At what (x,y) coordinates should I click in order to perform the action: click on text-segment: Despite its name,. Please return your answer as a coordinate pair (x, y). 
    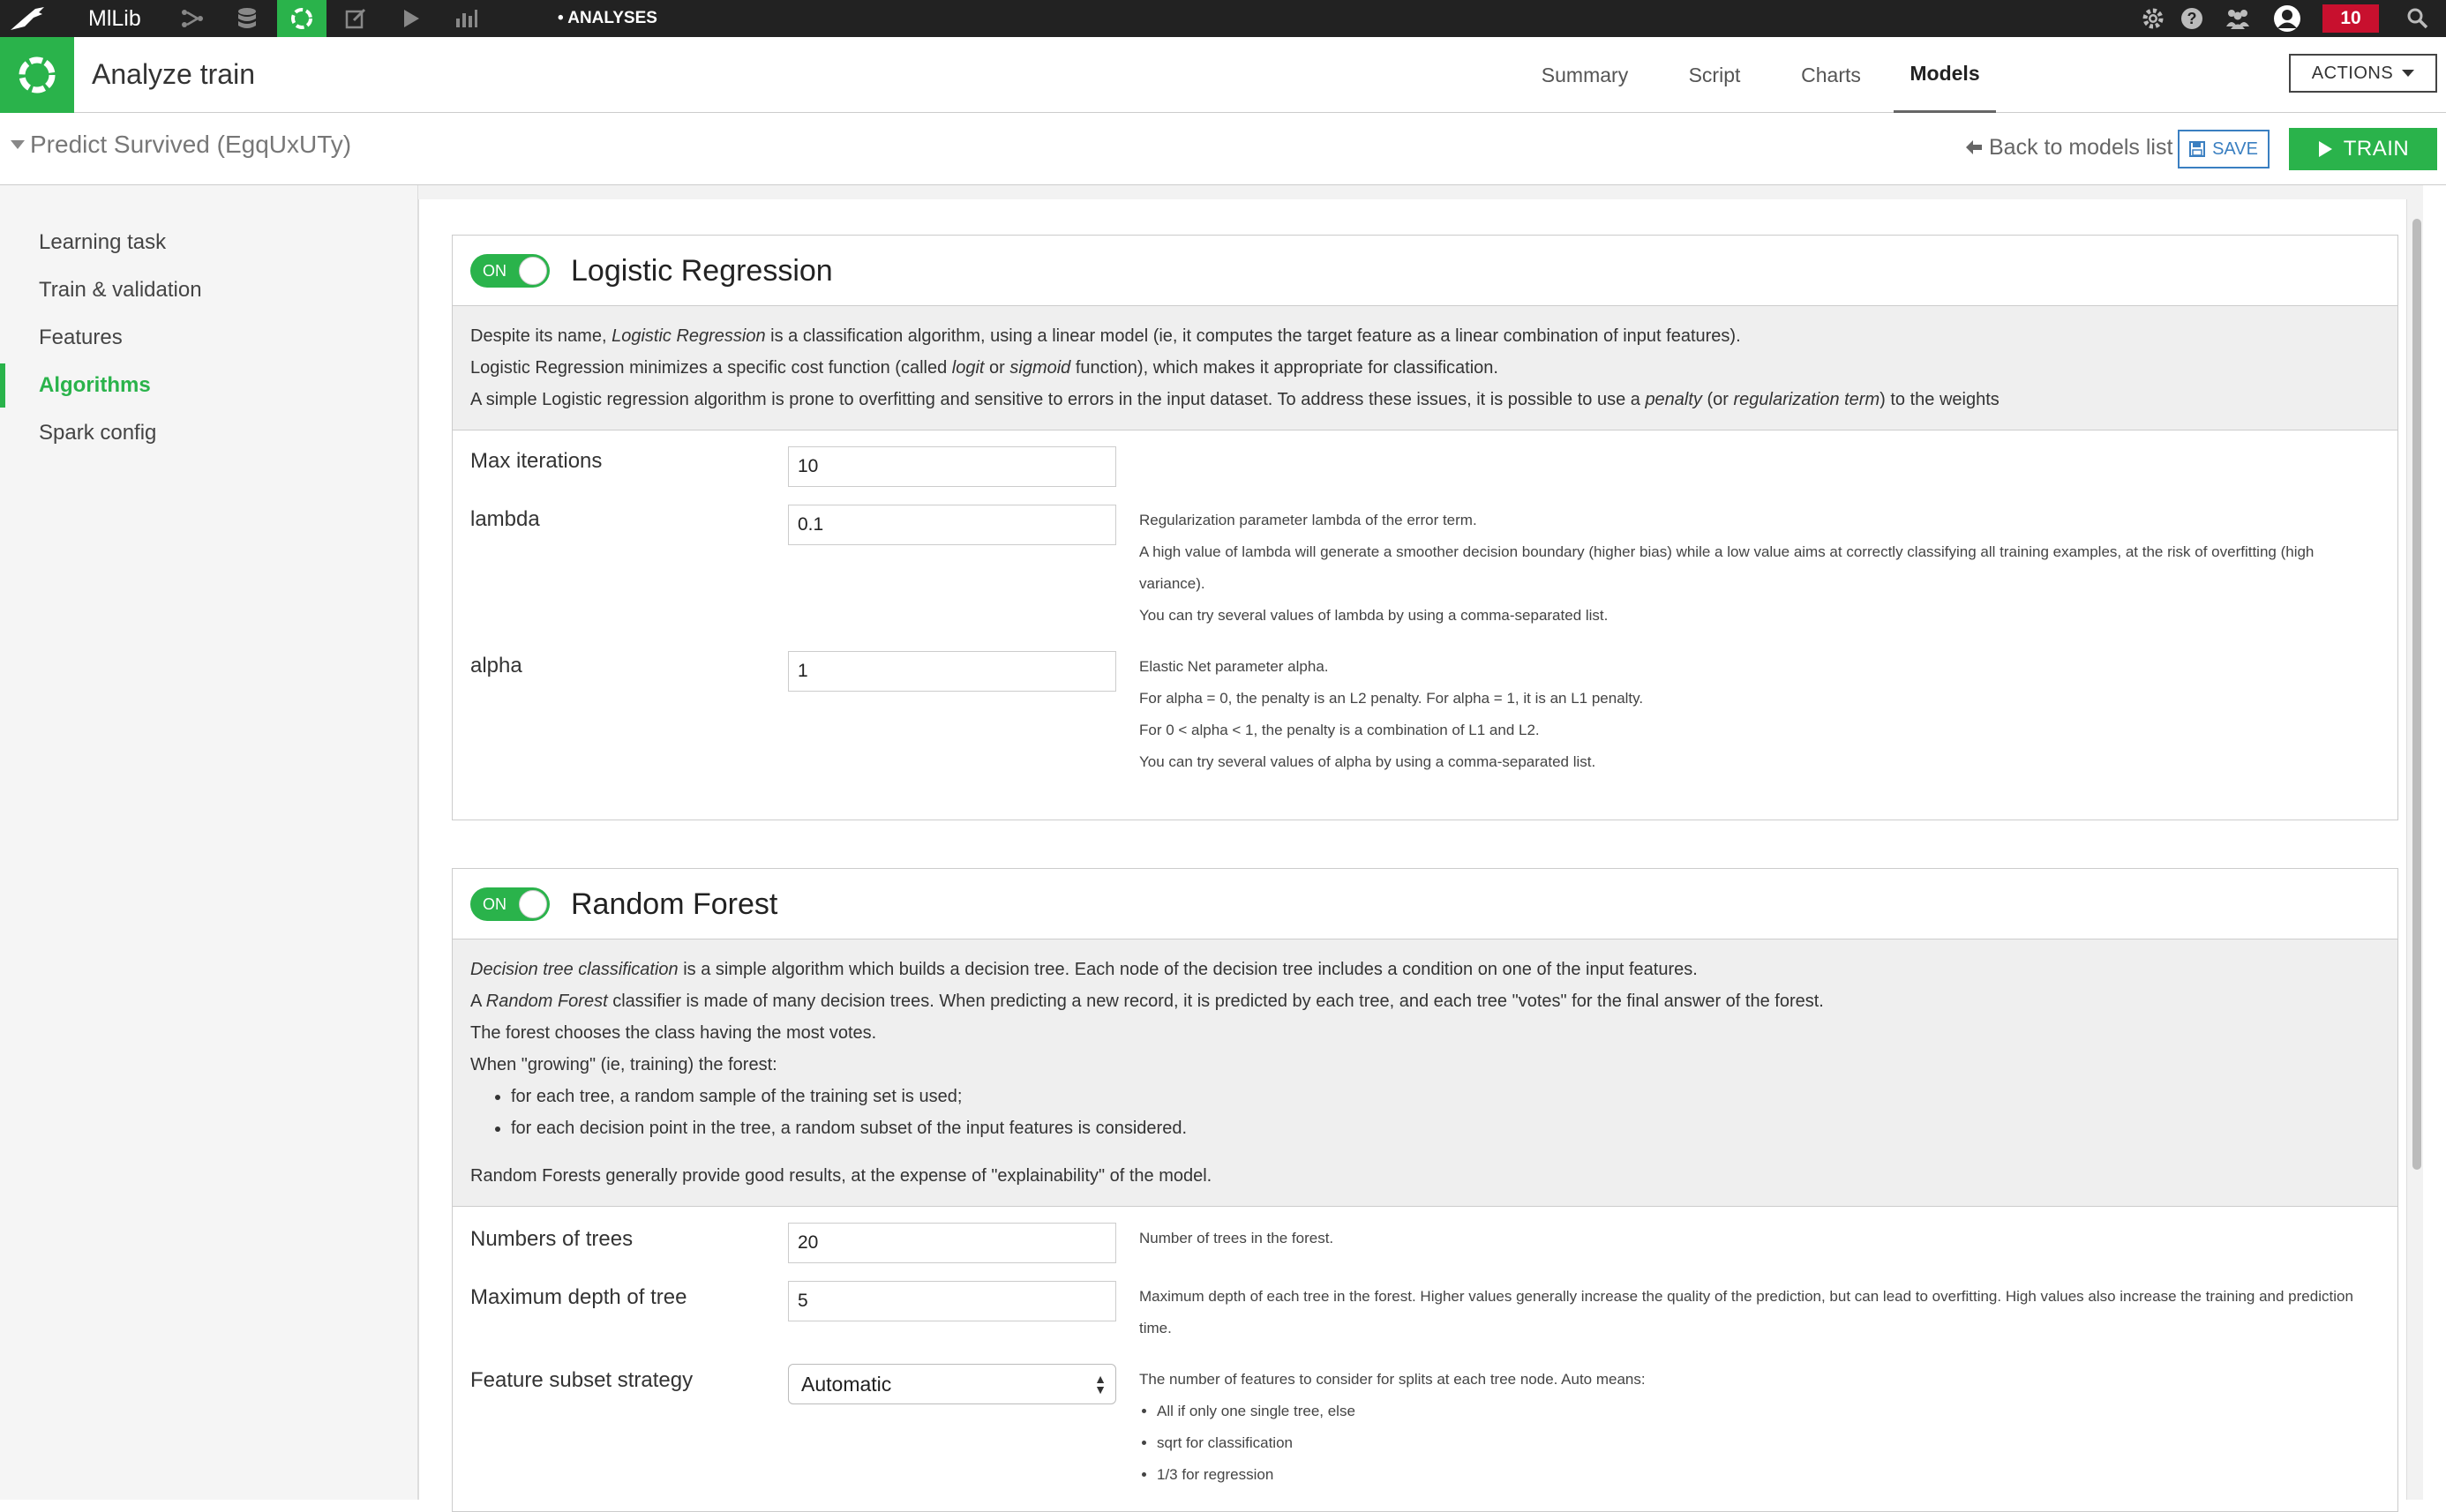
    Looking at the image, I should click on (541, 336).